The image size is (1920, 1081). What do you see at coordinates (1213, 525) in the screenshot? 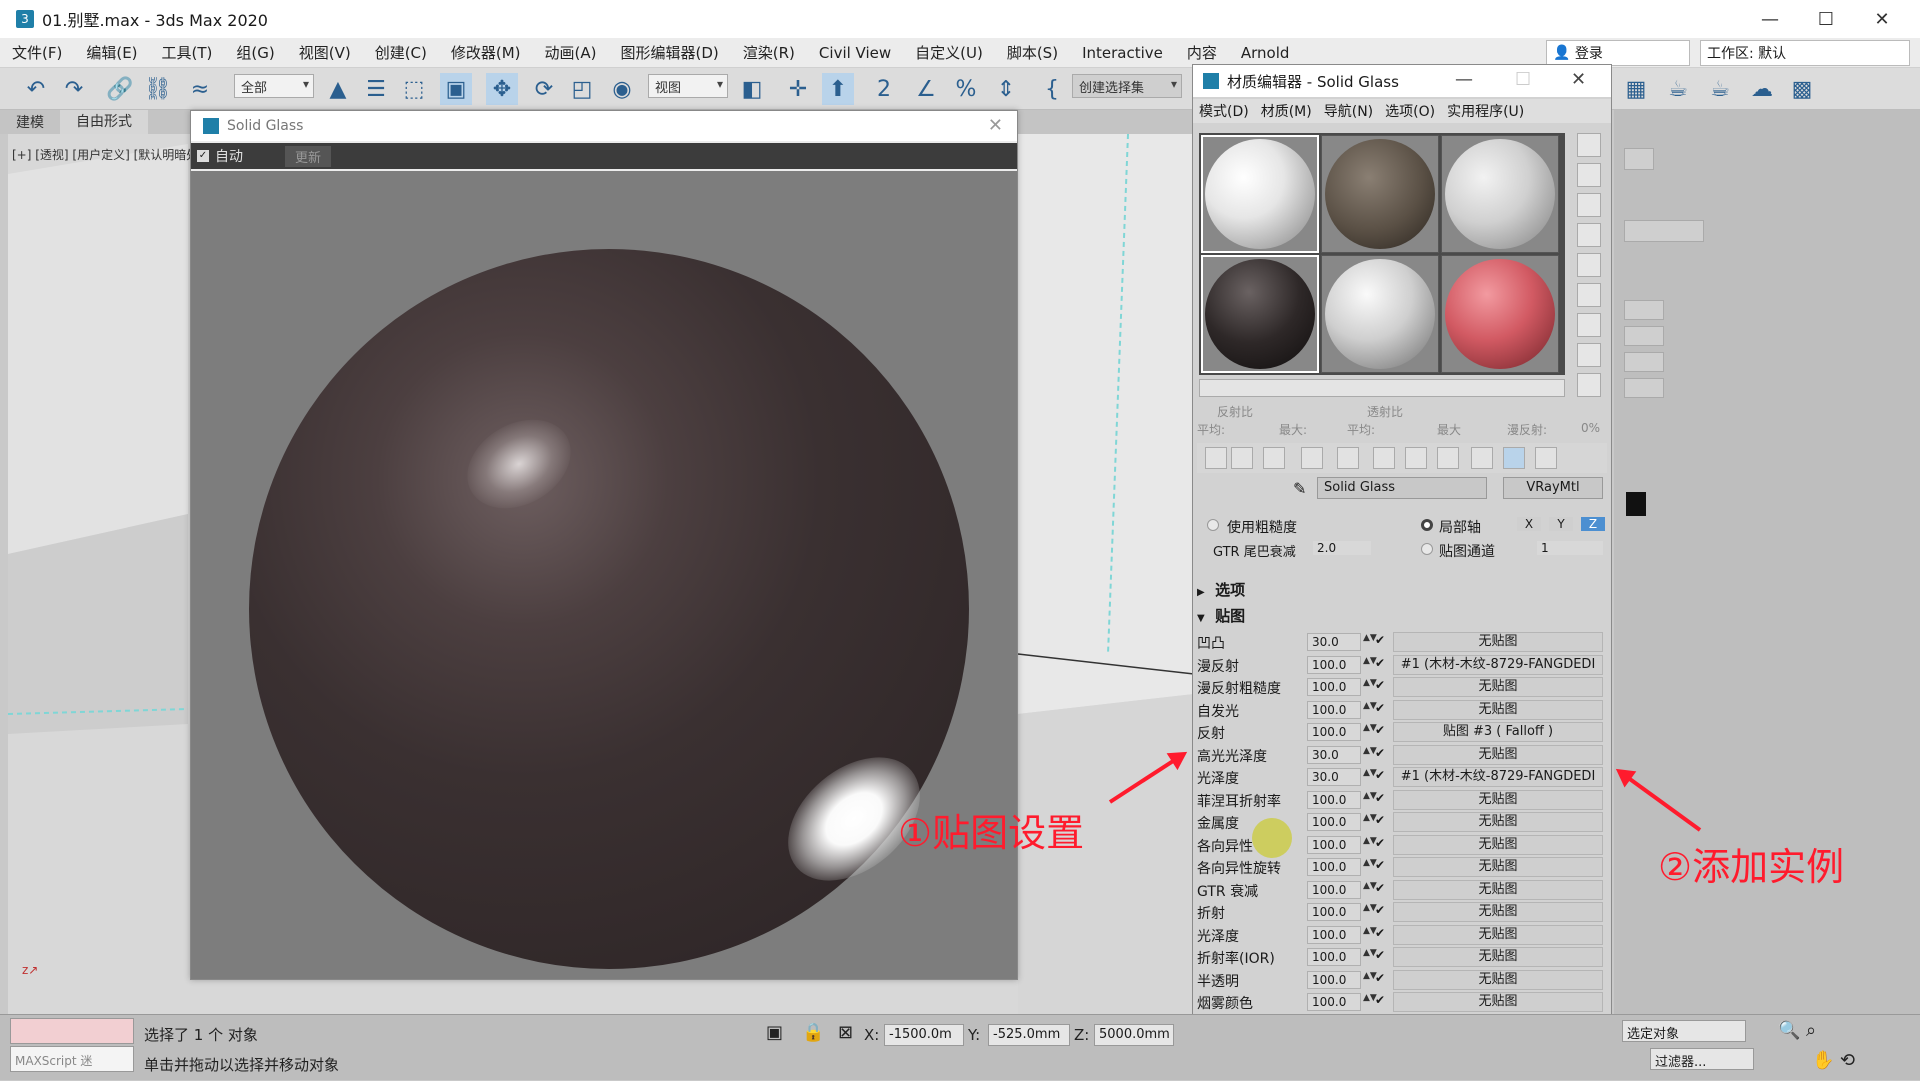
I see `use-roughness-checkbox` at bounding box center [1213, 525].